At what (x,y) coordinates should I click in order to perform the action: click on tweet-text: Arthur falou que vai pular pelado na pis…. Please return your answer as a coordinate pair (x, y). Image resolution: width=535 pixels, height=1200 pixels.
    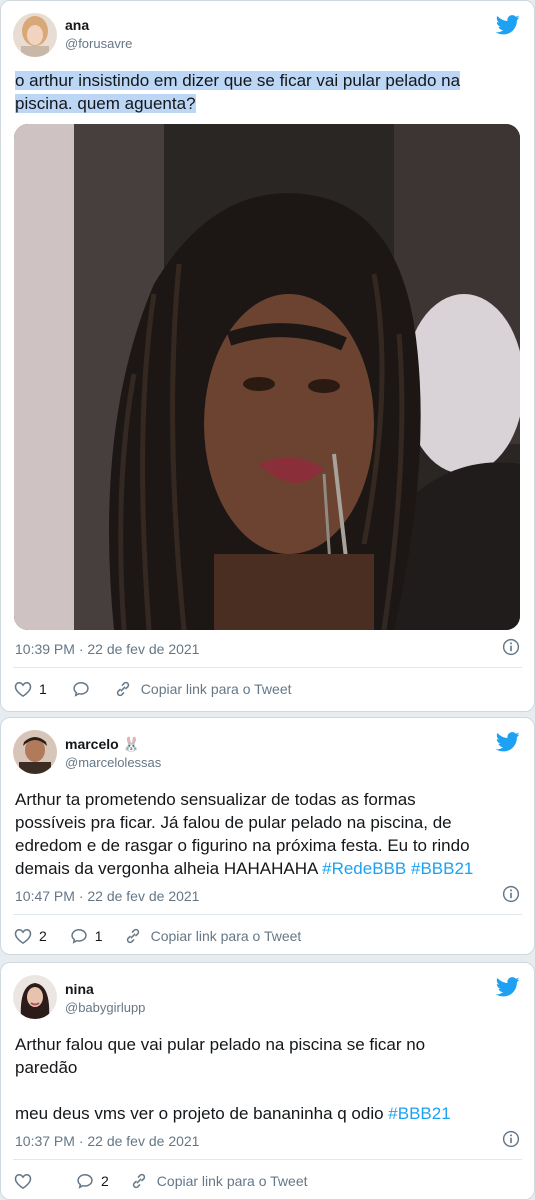
    Looking at the image, I should click on (265, 1079).